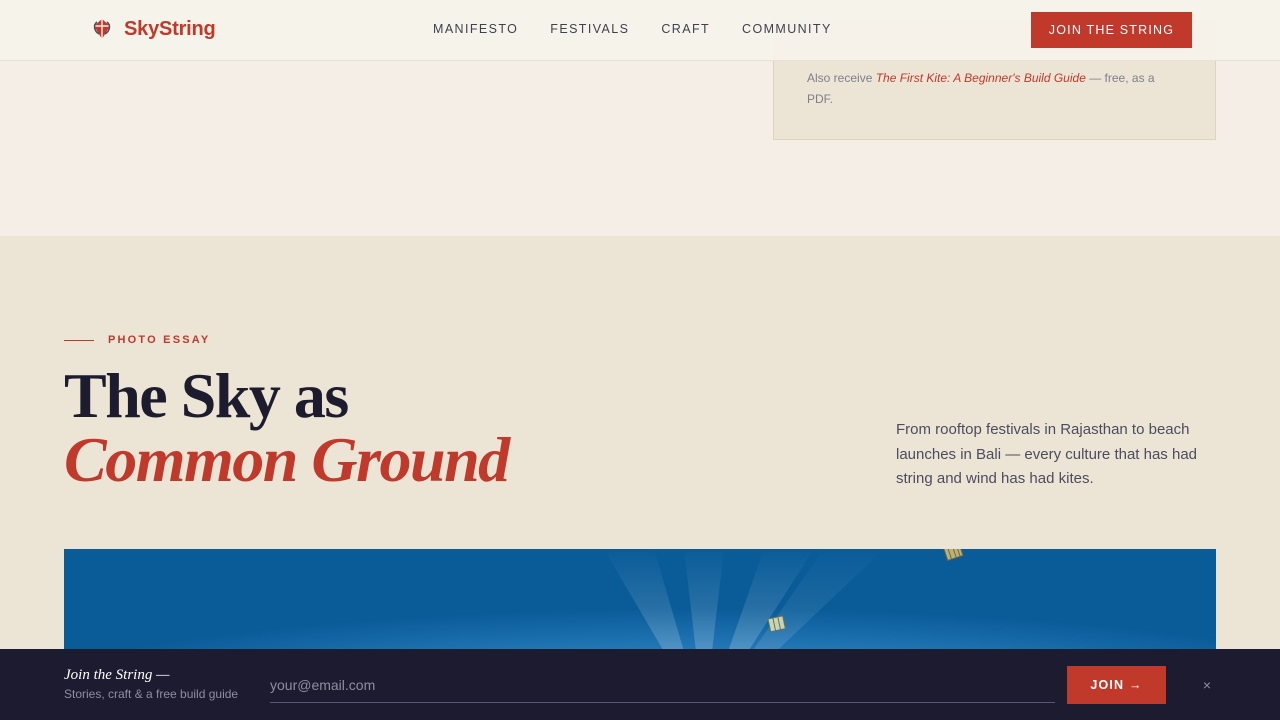 This screenshot has width=1280, height=720. What do you see at coordinates (1111, 30) in the screenshot?
I see `join-the-string-button: JOIN THE STRING` at bounding box center [1111, 30].